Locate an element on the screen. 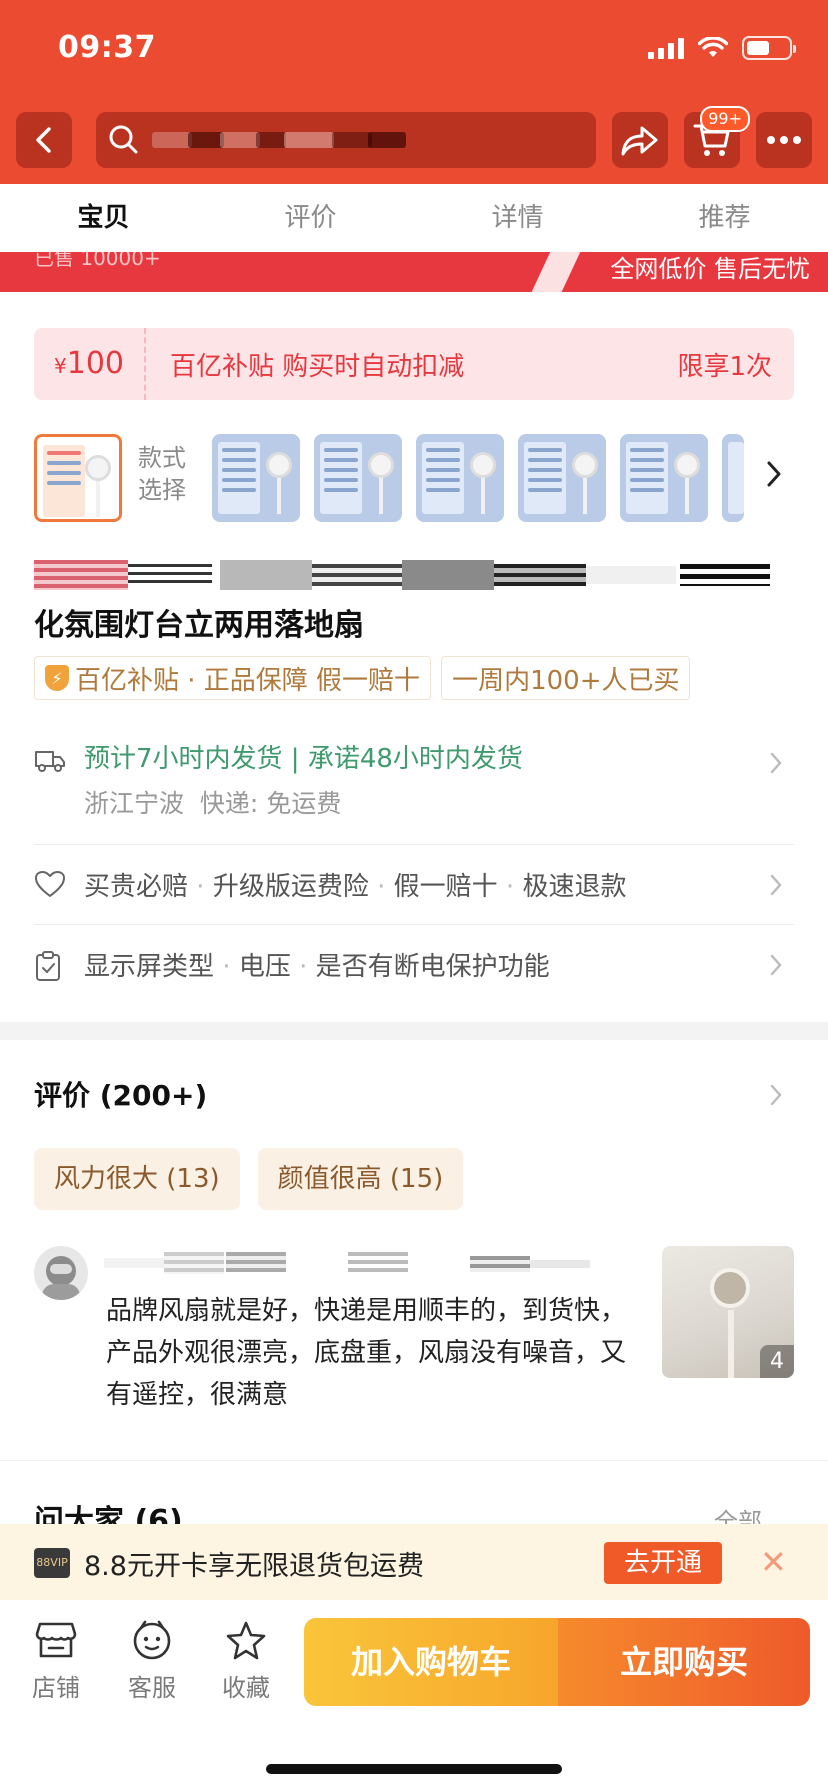 This screenshot has height=1792, width=828. clipboard-icon is located at coordinates (48, 966).